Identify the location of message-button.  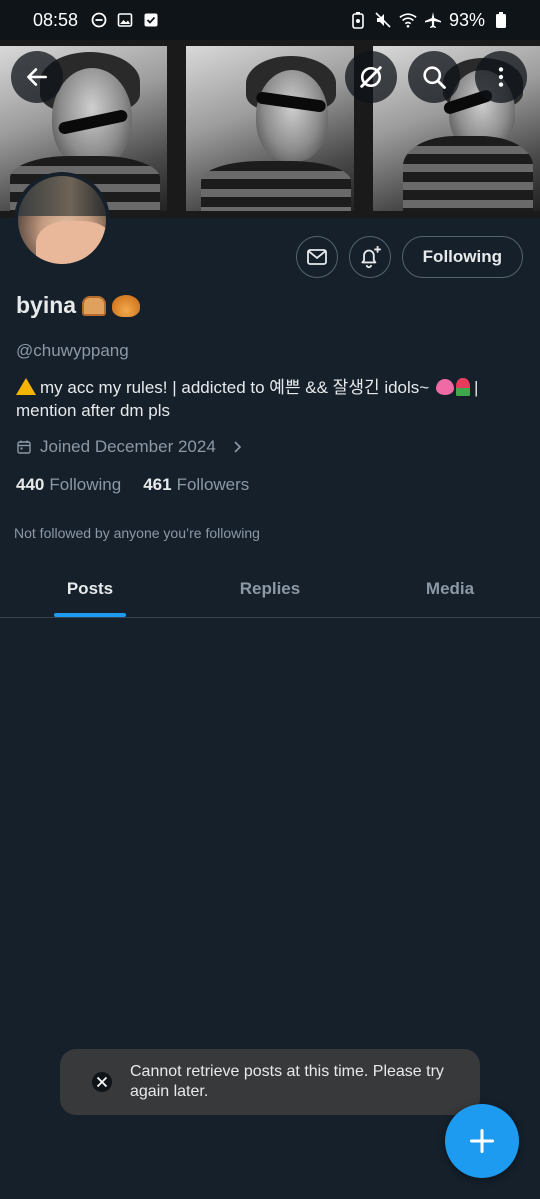
(316, 257).